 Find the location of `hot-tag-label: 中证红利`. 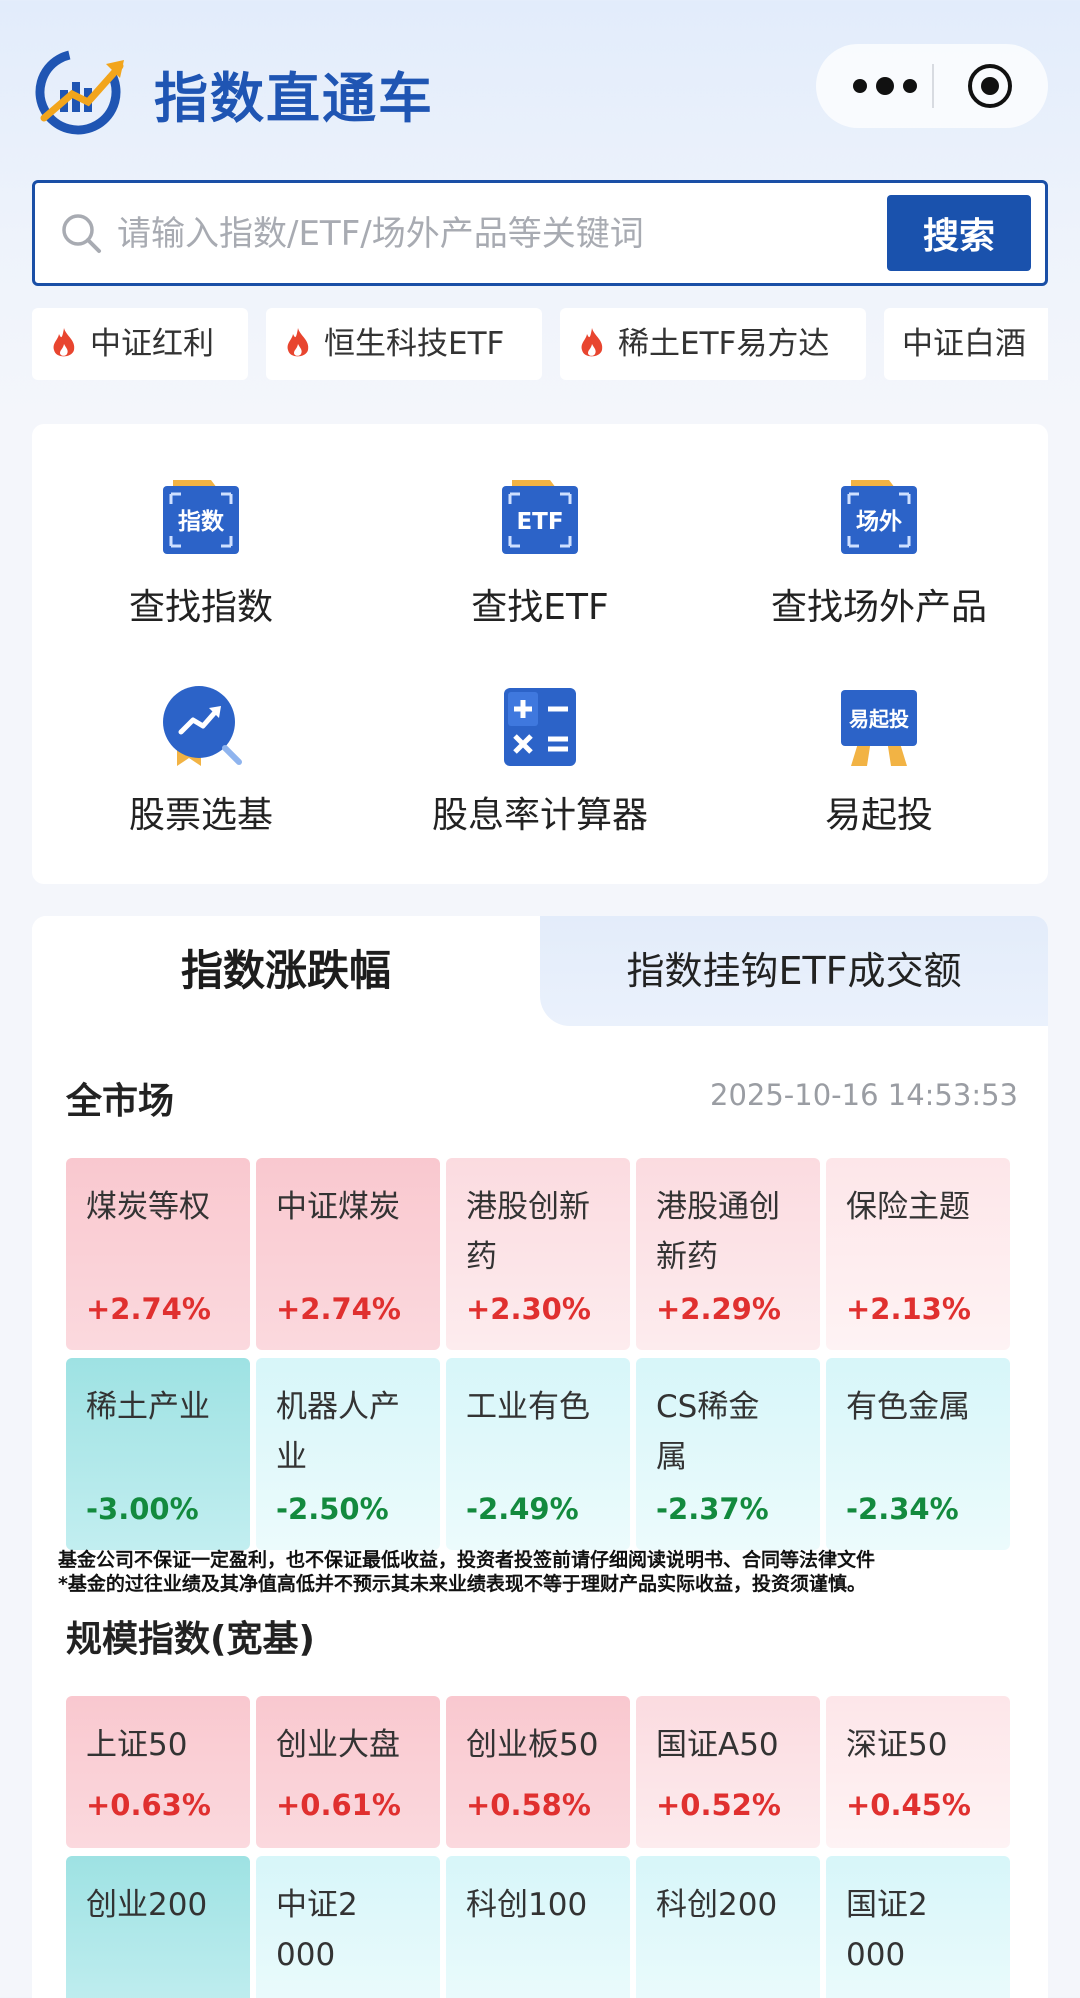

hot-tag-label: 中证红利 is located at coordinates (152, 344).